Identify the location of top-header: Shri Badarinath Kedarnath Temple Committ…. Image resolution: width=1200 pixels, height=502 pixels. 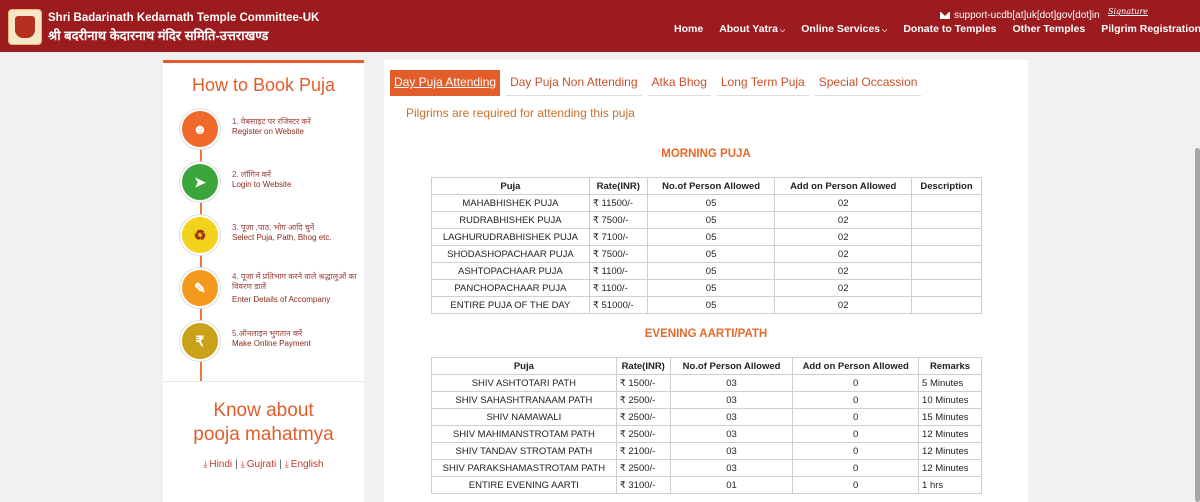
(600, 26).